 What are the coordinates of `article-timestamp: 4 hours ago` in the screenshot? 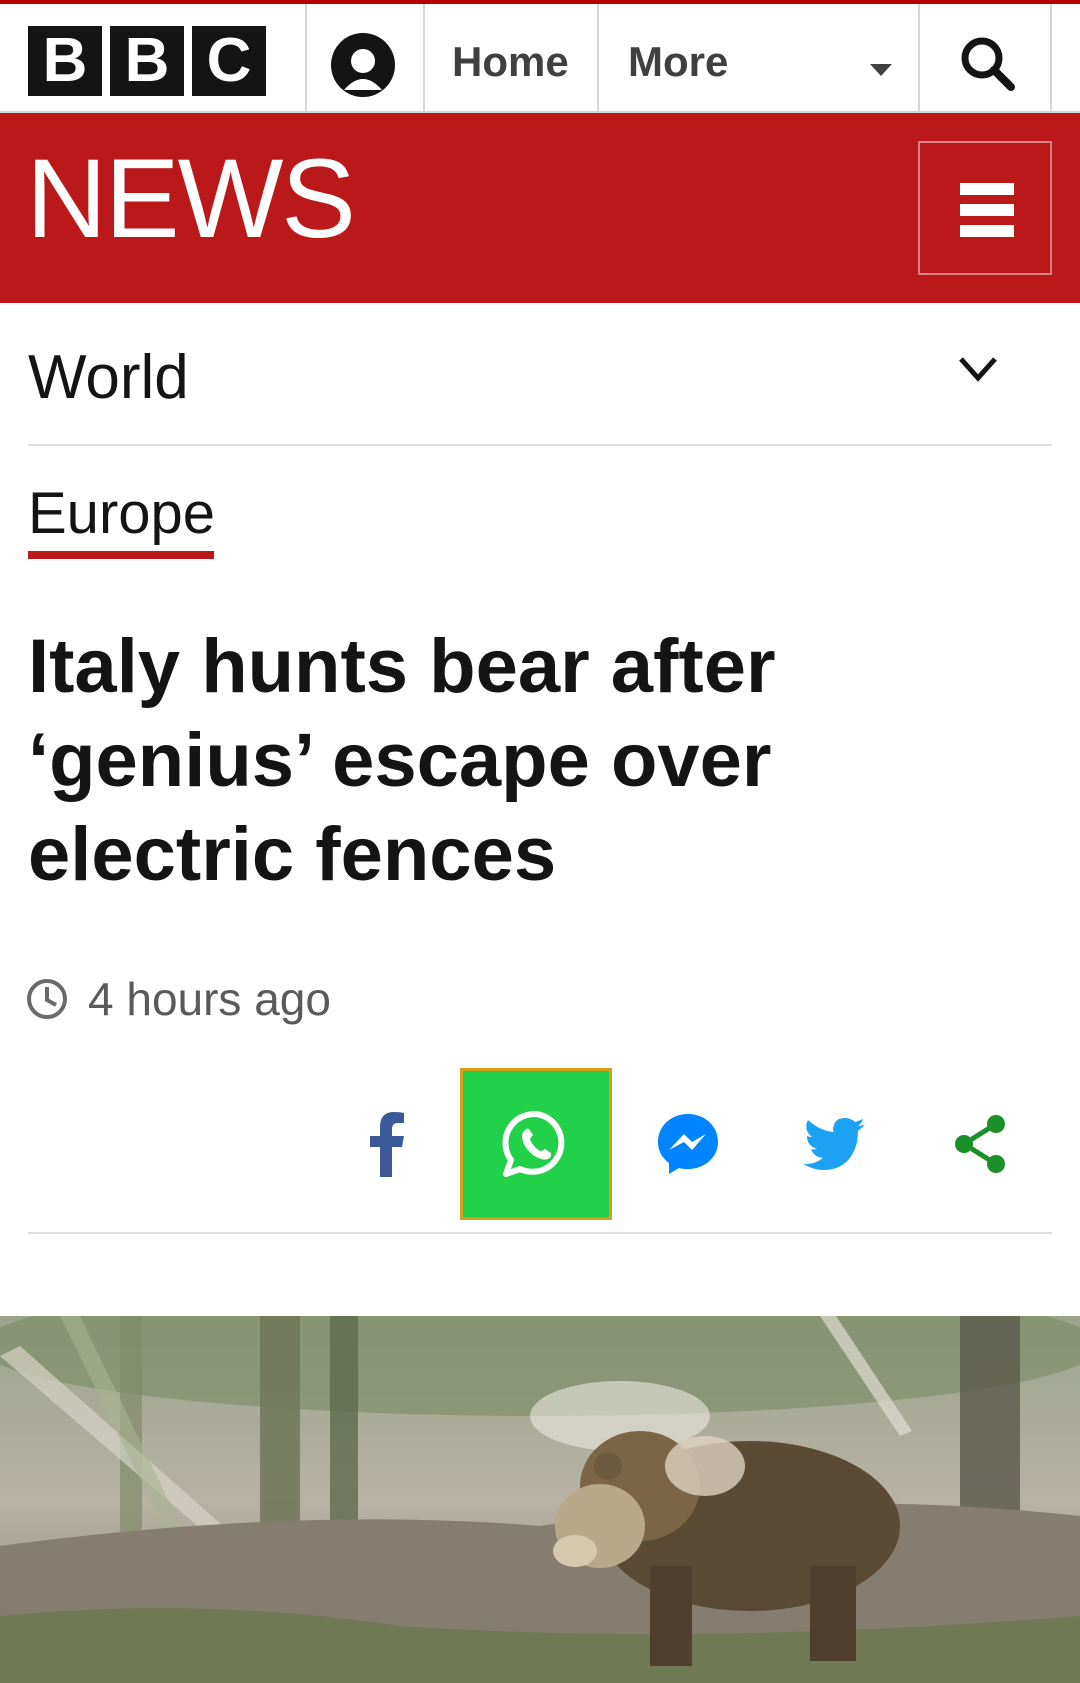 It's located at (178, 999).